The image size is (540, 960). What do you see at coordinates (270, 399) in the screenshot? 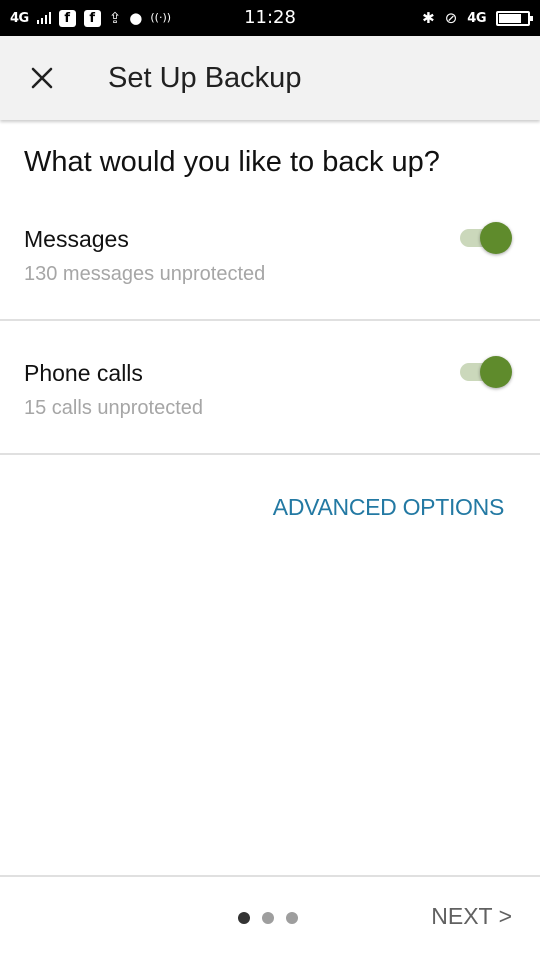
I see `backup-option-phone-calls: Phone calls 15 calls unprotected` at bounding box center [270, 399].